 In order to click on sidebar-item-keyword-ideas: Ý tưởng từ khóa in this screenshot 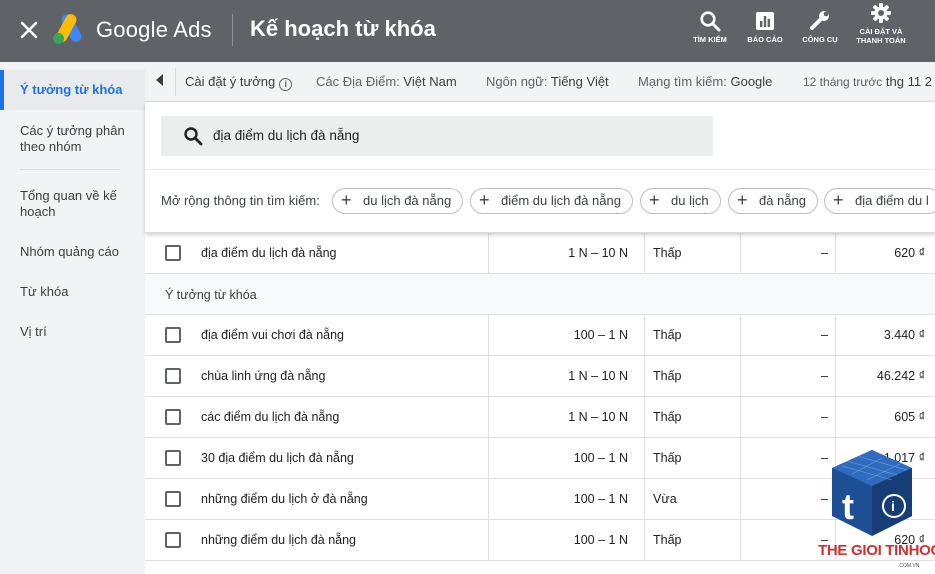, I will do `click(72, 90)`.